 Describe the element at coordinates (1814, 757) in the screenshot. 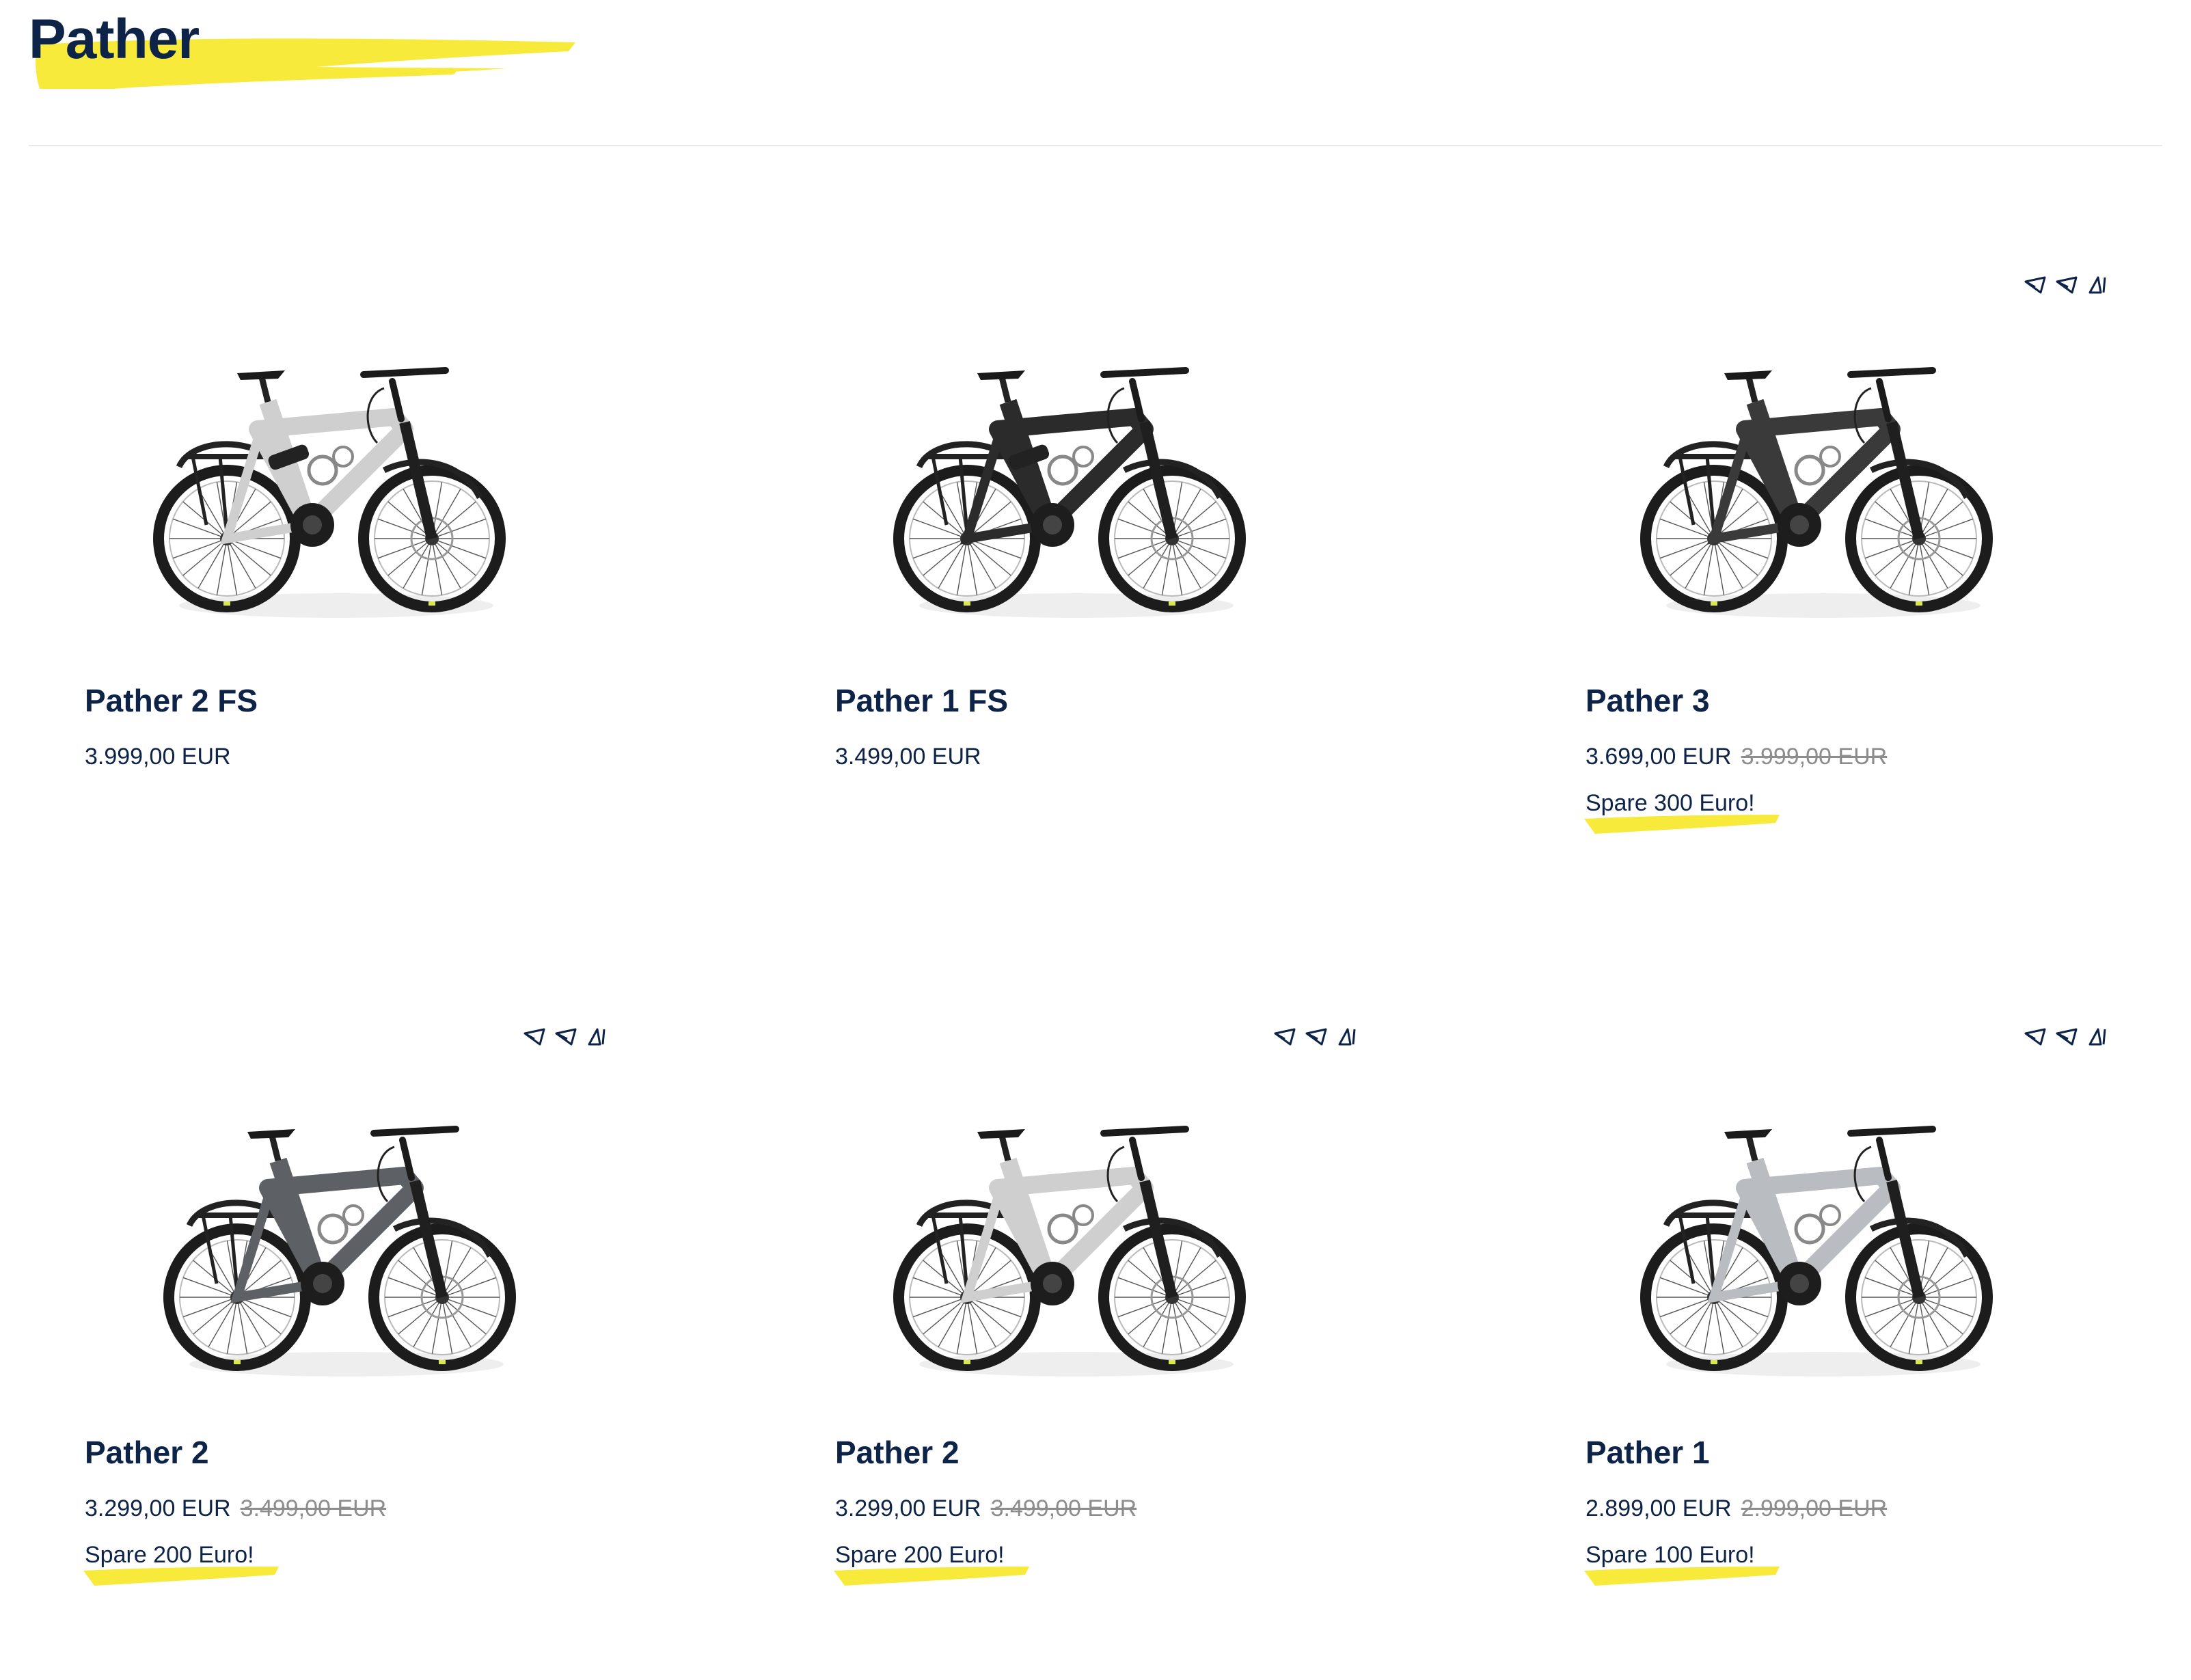

I see `original-price: 3.999,00 EUR` at that location.